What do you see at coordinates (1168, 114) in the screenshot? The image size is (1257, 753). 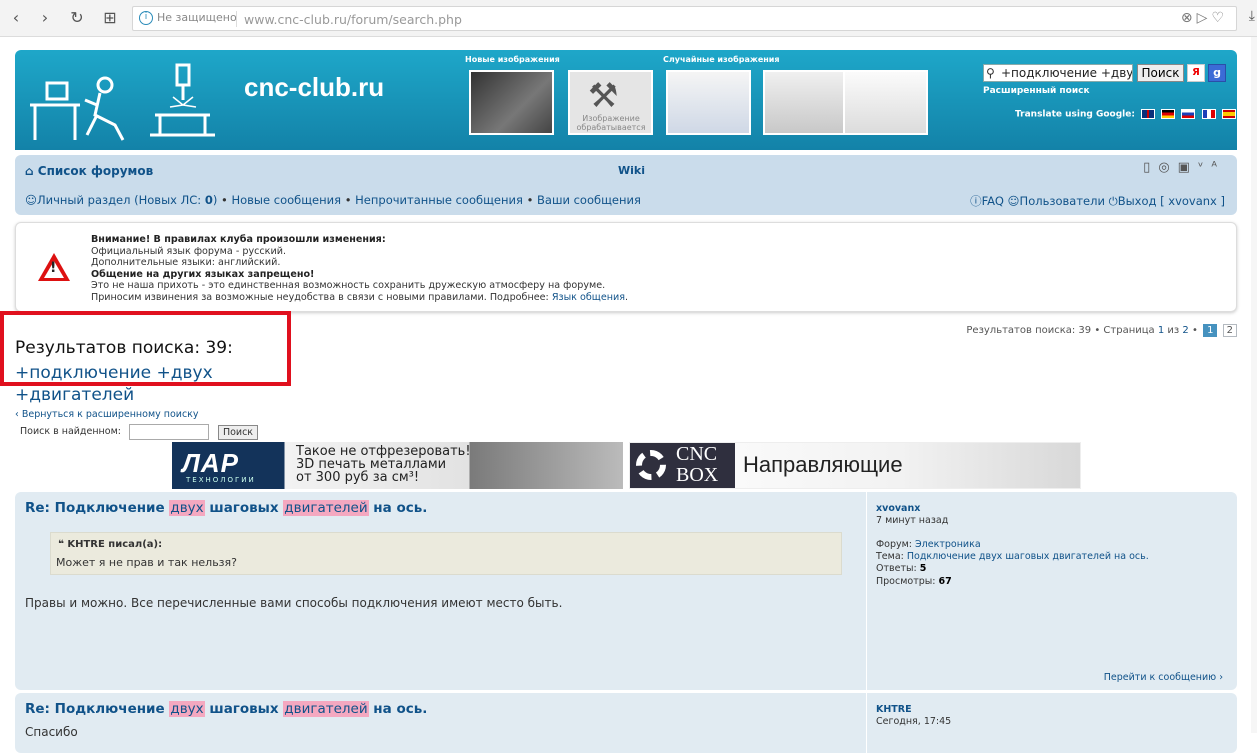 I see `flag-de-icon` at bounding box center [1168, 114].